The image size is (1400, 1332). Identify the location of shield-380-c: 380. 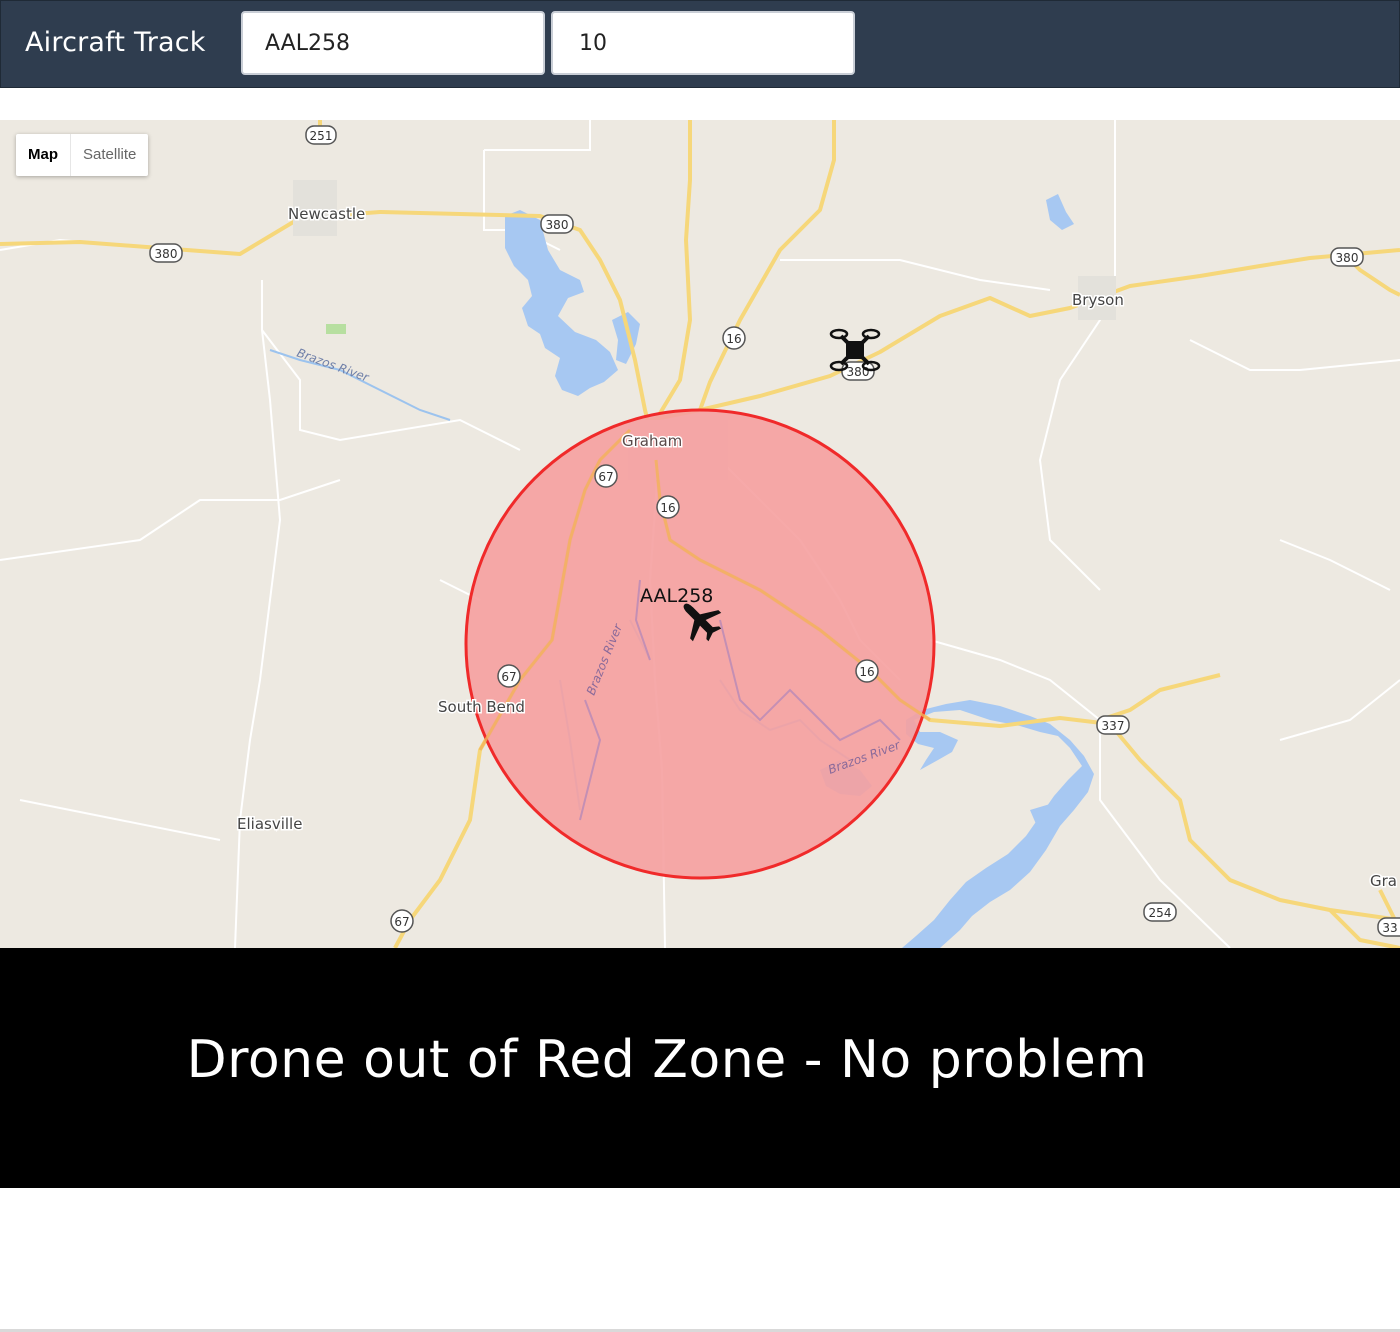
(1347, 257).